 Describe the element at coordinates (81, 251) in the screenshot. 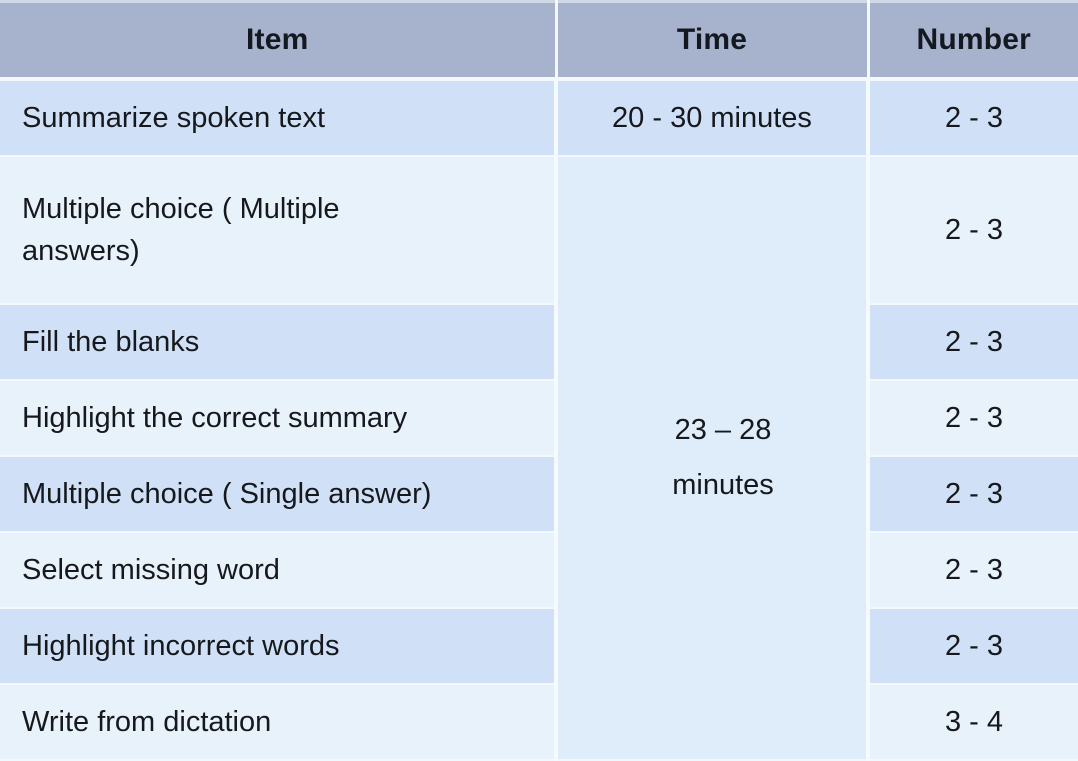

I see `cell-item-line-2: answers)` at that location.